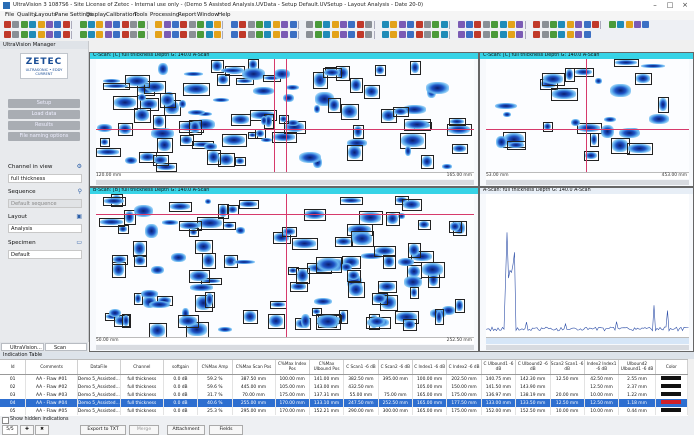  I want to click on close-button: ×, so click(685, 5).